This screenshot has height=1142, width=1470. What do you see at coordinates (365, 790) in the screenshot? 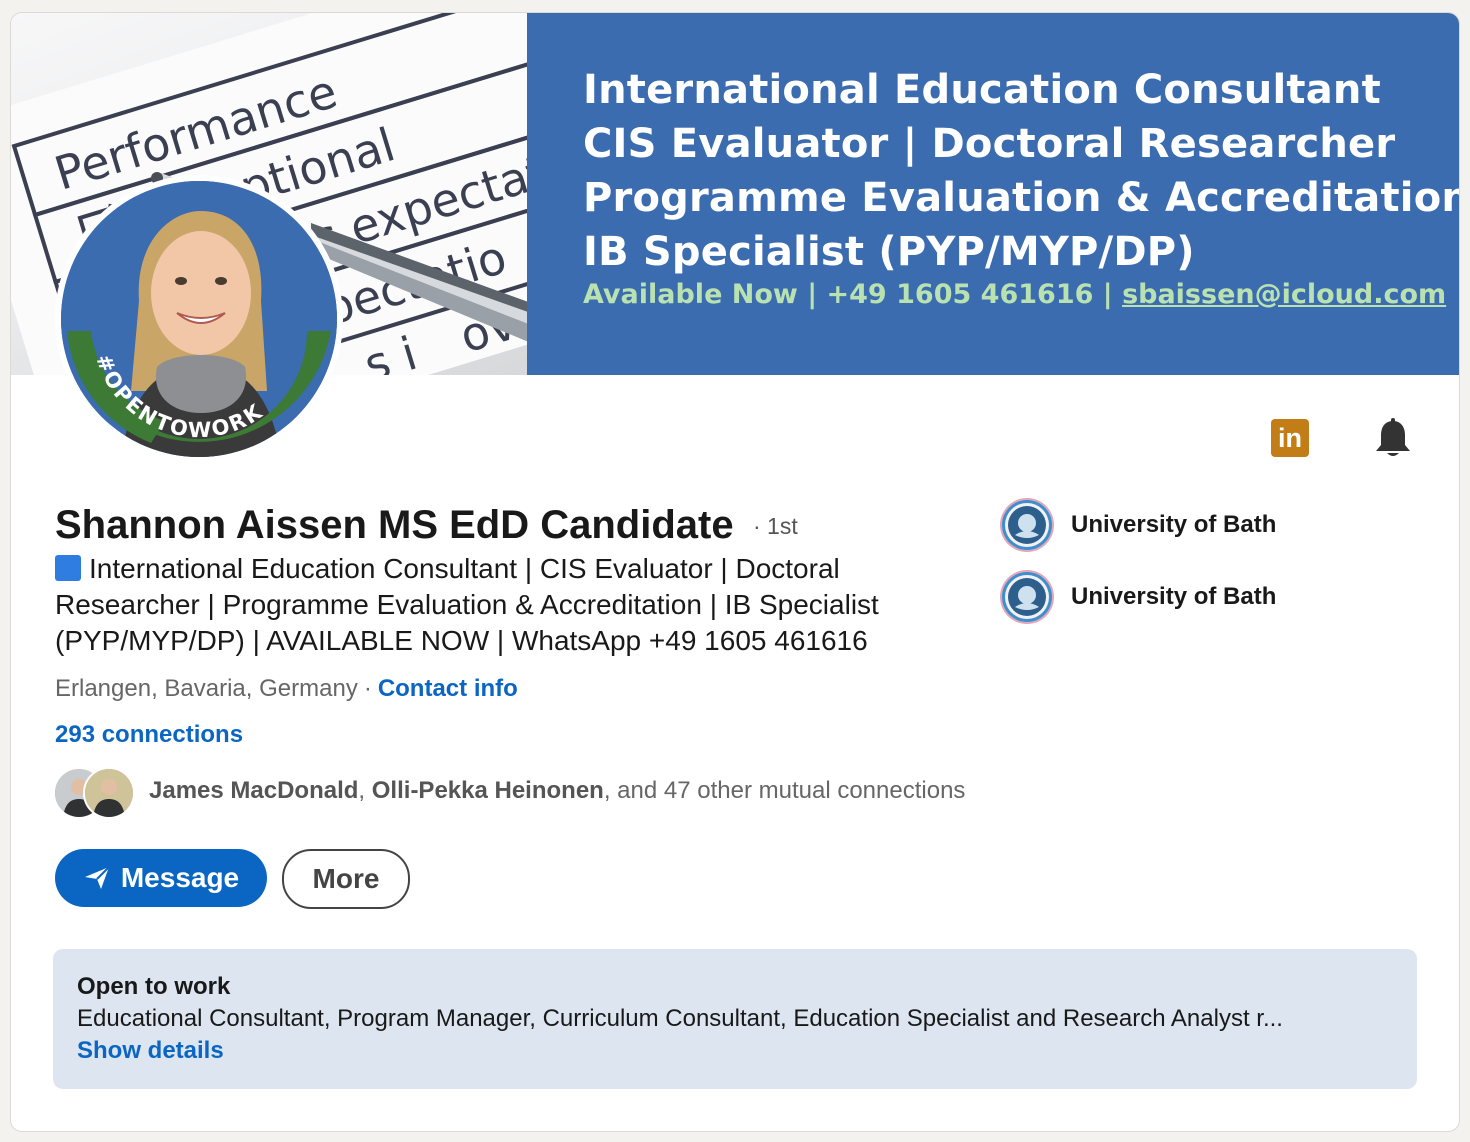
I see `mutual-comma: ,` at bounding box center [365, 790].